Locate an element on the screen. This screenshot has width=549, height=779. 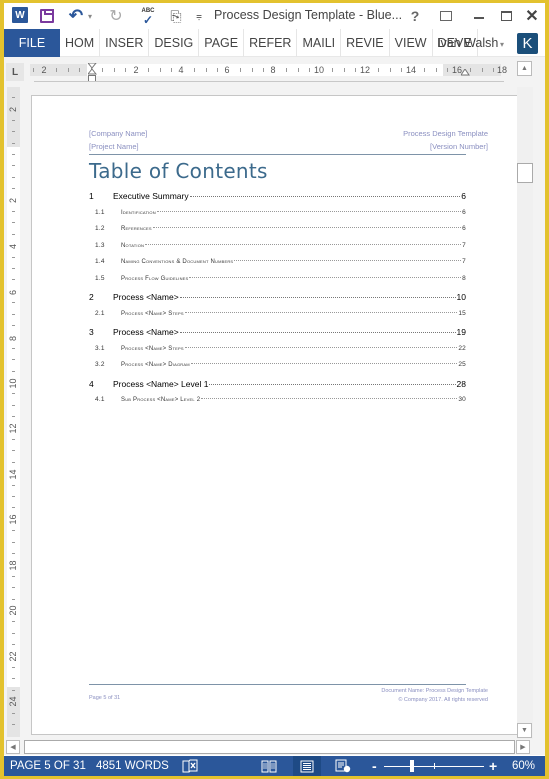
maximize-button is located at coordinates (506, 16).